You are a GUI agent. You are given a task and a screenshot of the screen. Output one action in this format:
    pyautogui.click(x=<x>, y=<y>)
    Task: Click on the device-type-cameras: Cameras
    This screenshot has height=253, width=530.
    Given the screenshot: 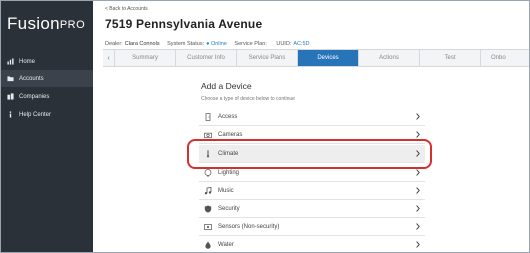 What is the action you would take?
    pyautogui.click(x=312, y=135)
    